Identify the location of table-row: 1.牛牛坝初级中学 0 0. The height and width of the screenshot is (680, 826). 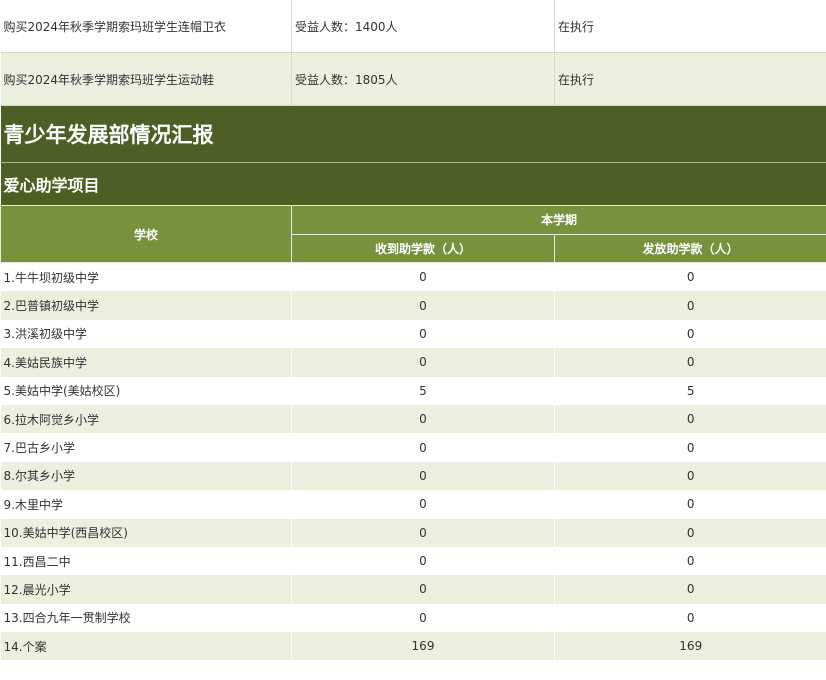
(413, 277).